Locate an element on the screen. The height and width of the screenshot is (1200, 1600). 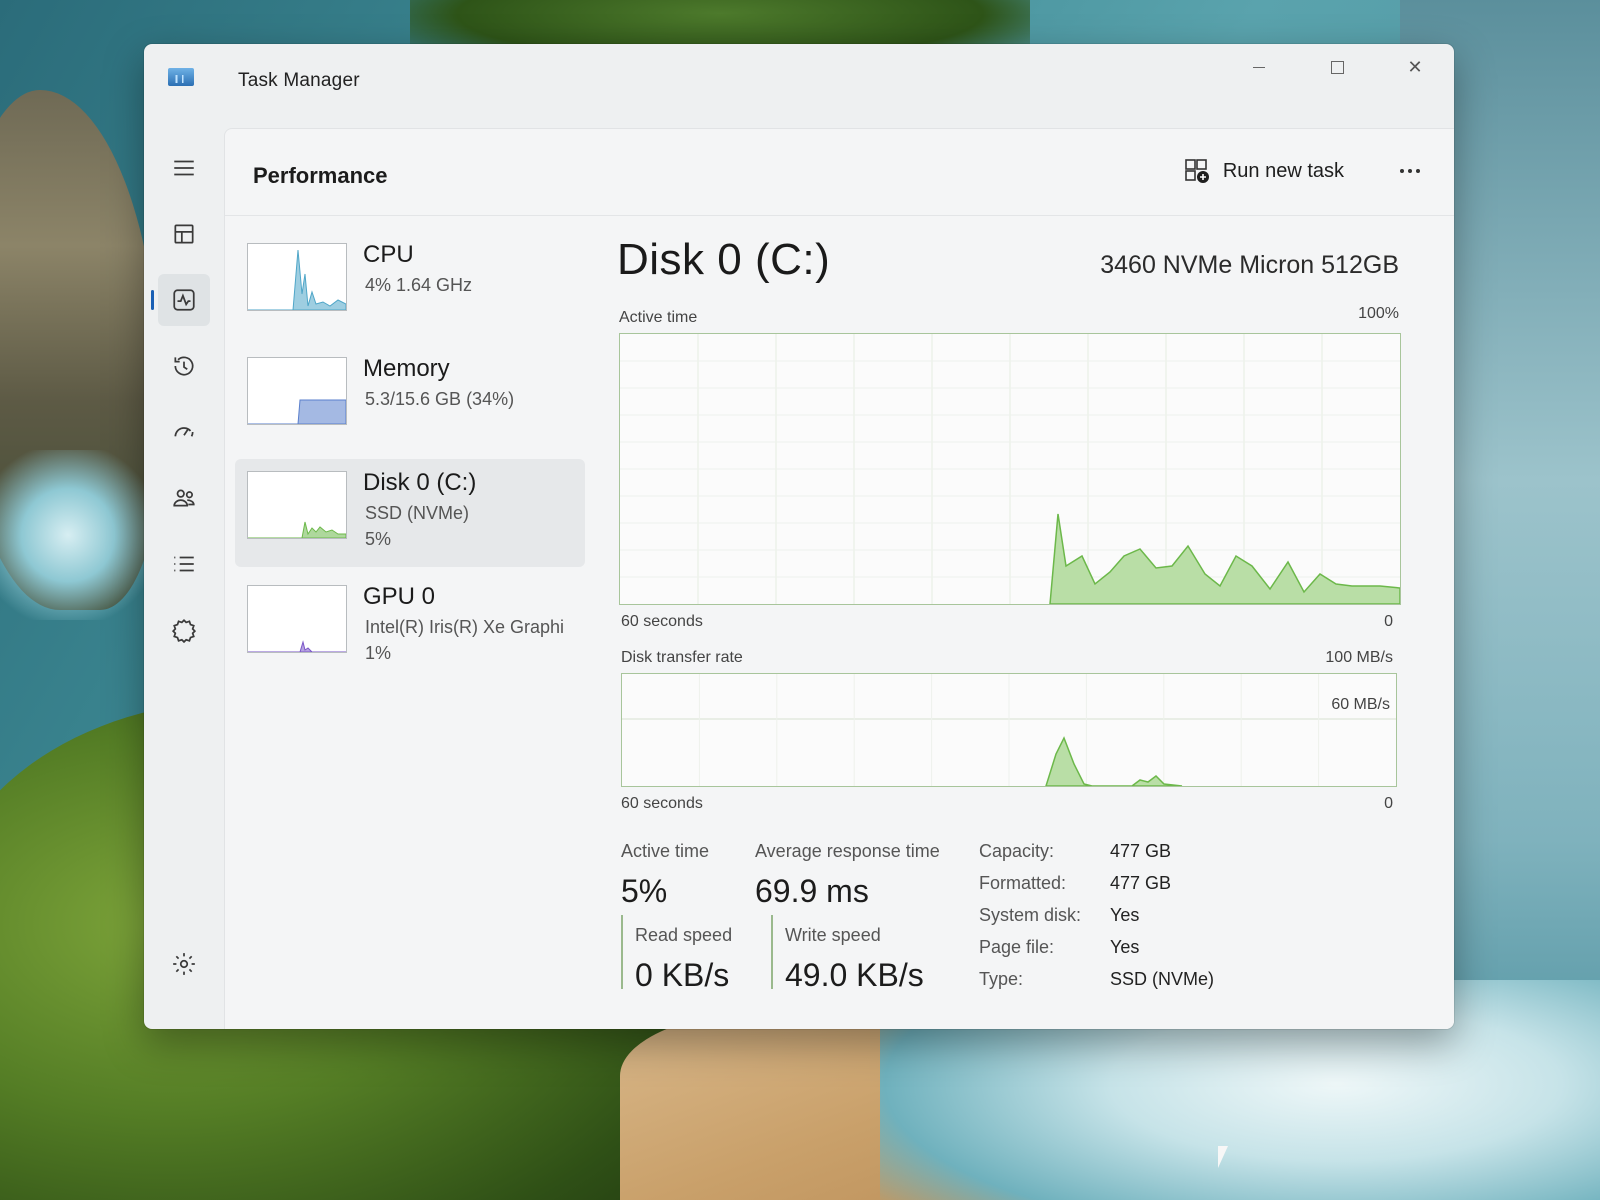
nav-details is located at coordinates (184, 564).